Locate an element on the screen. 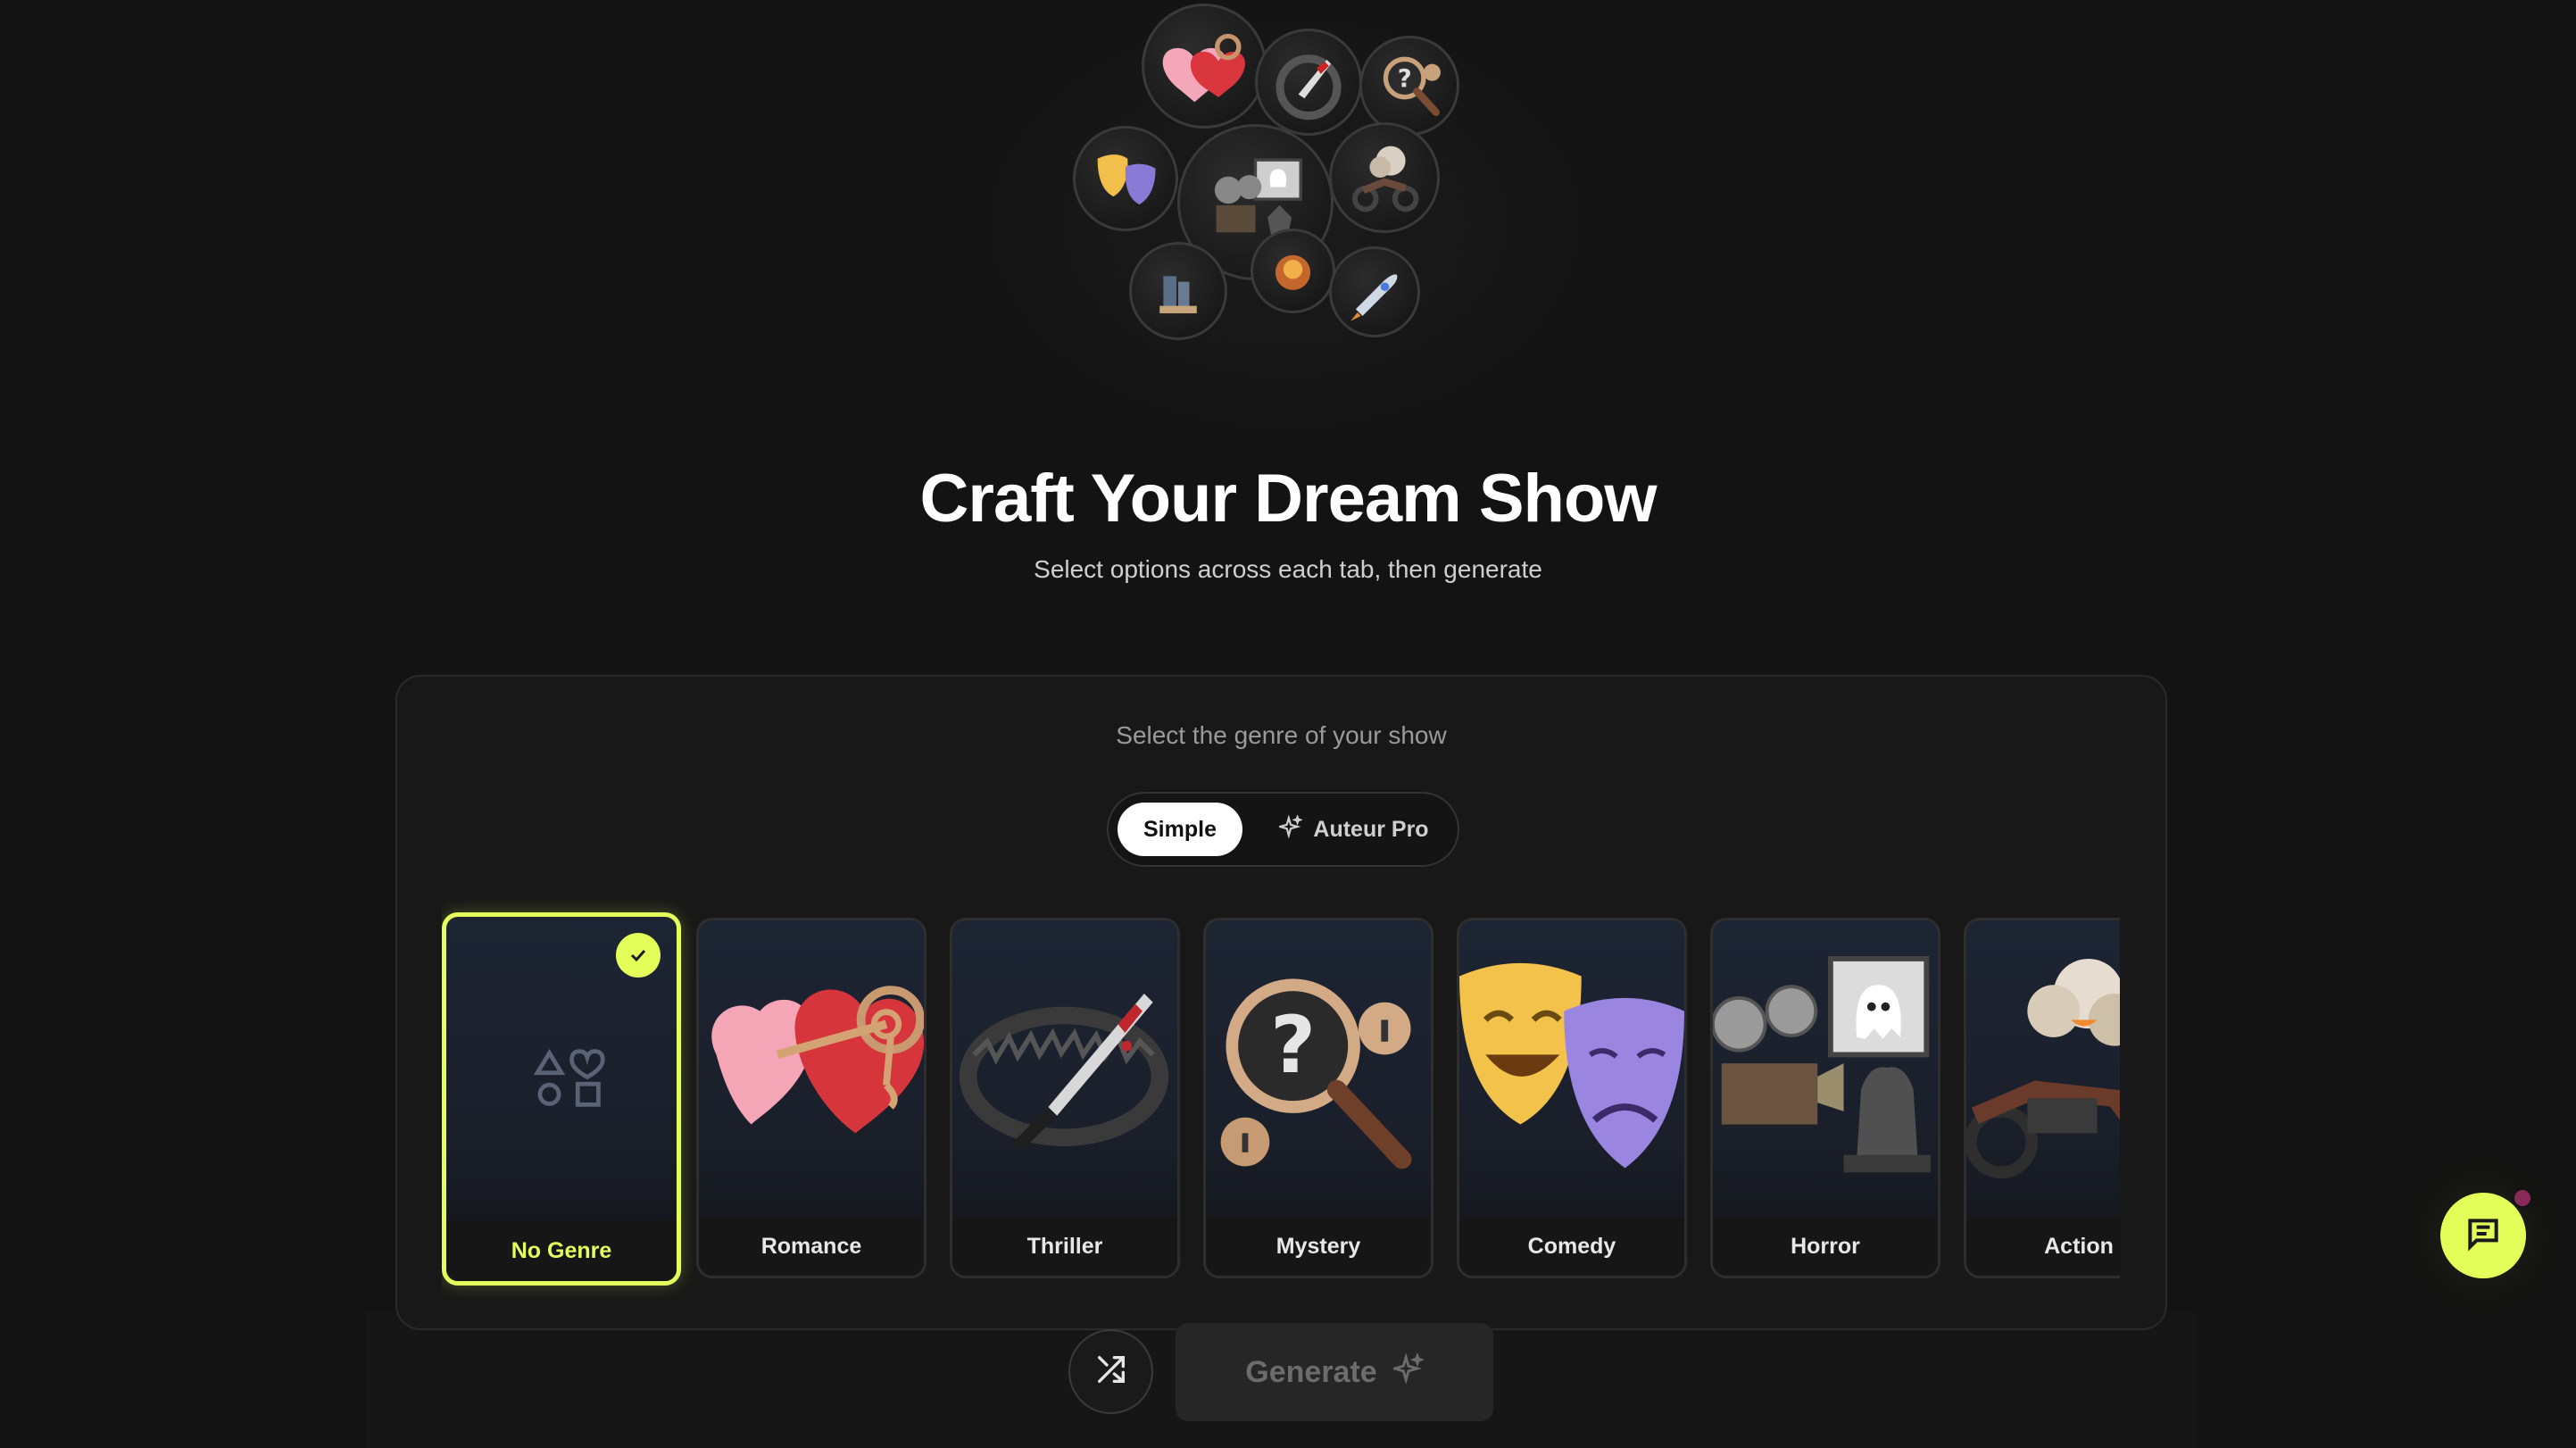 The height and width of the screenshot is (1448, 2576). shuffle-icon is located at coordinates (1111, 1372).